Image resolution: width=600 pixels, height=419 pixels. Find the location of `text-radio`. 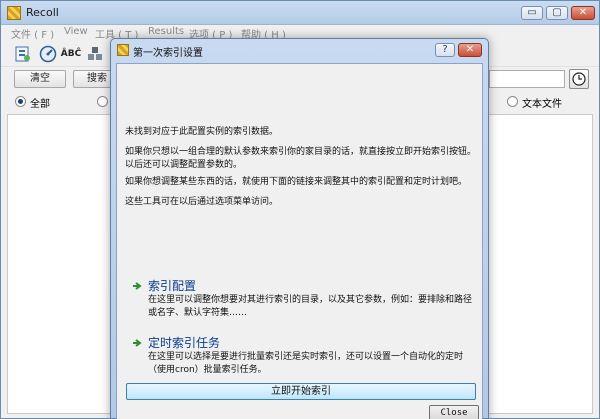

text-radio is located at coordinates (512, 101).